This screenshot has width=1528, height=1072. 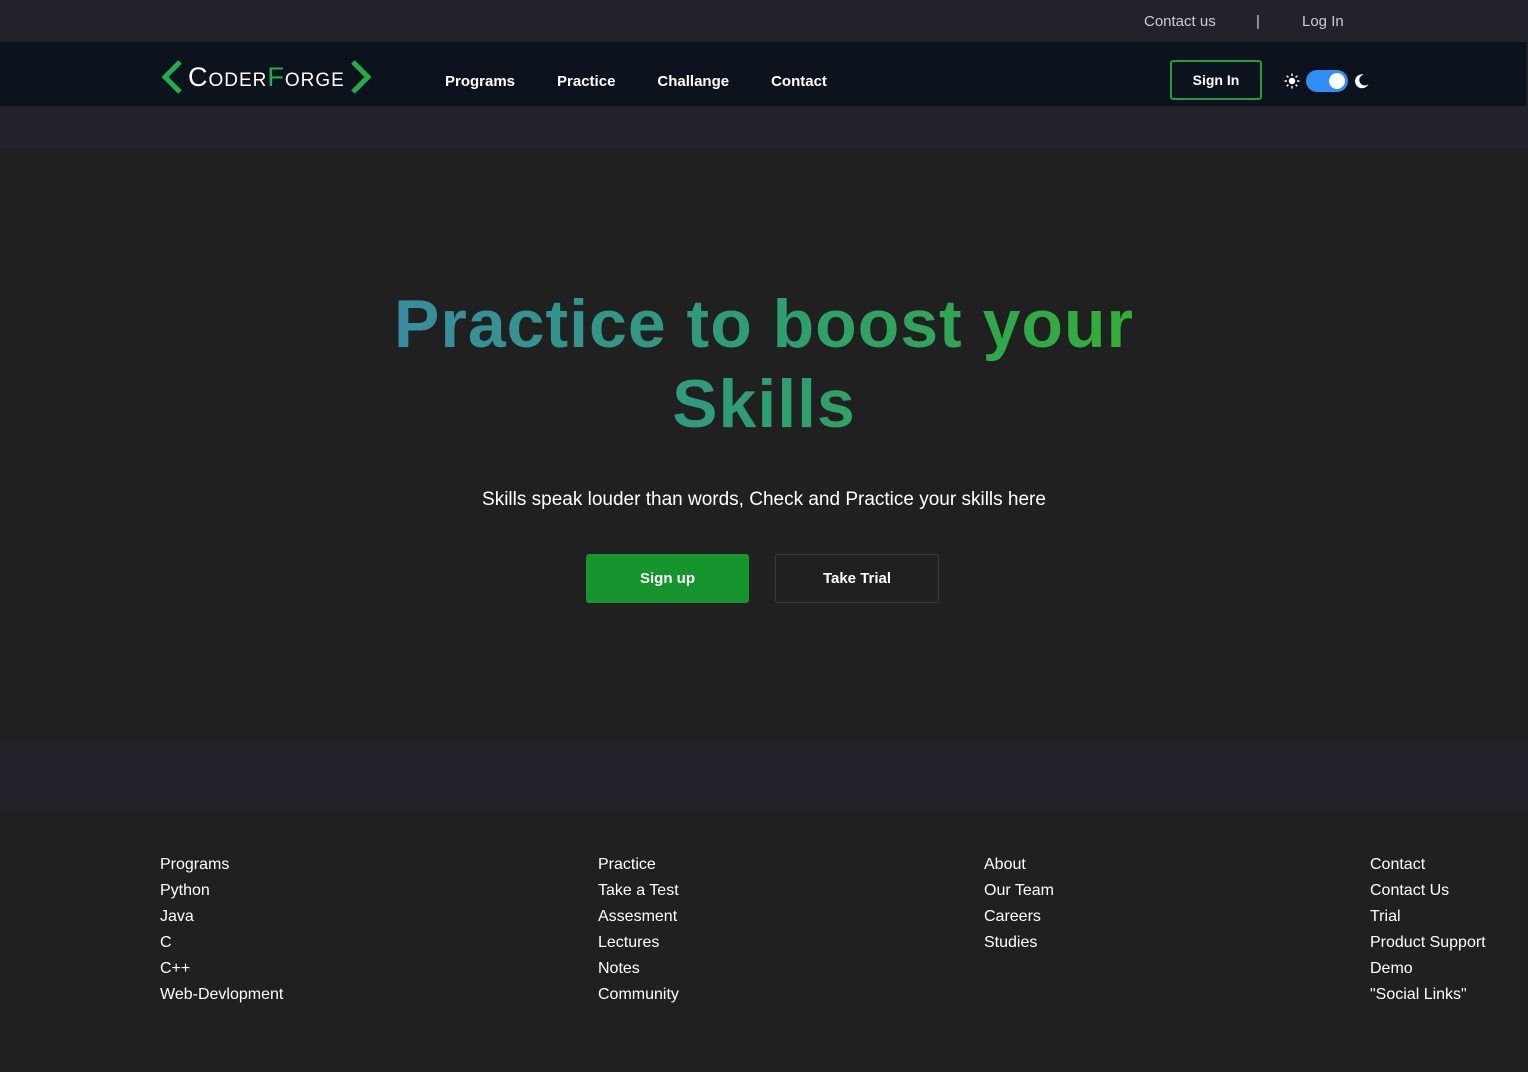 What do you see at coordinates (1019, 865) in the screenshot?
I see `footer-heading: About` at bounding box center [1019, 865].